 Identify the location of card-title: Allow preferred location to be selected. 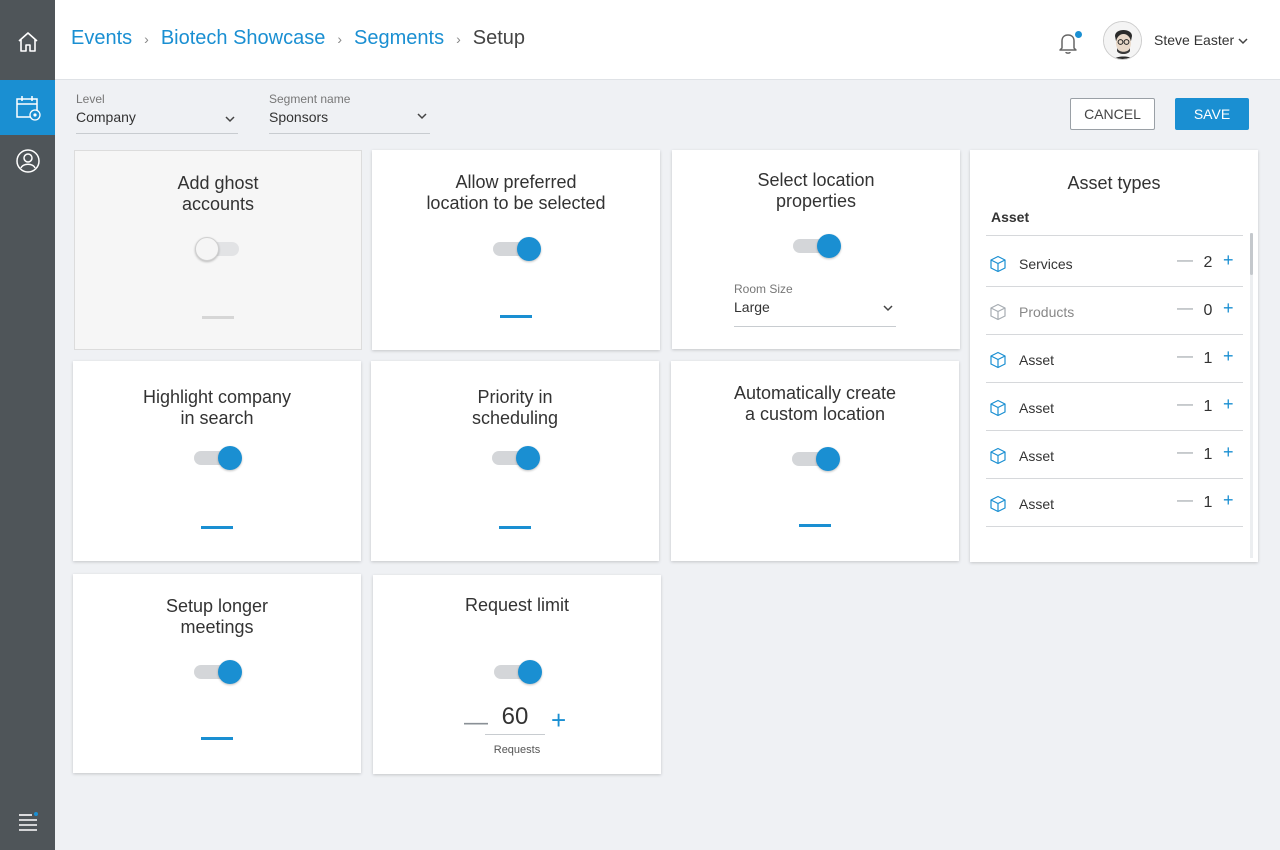
(516, 192).